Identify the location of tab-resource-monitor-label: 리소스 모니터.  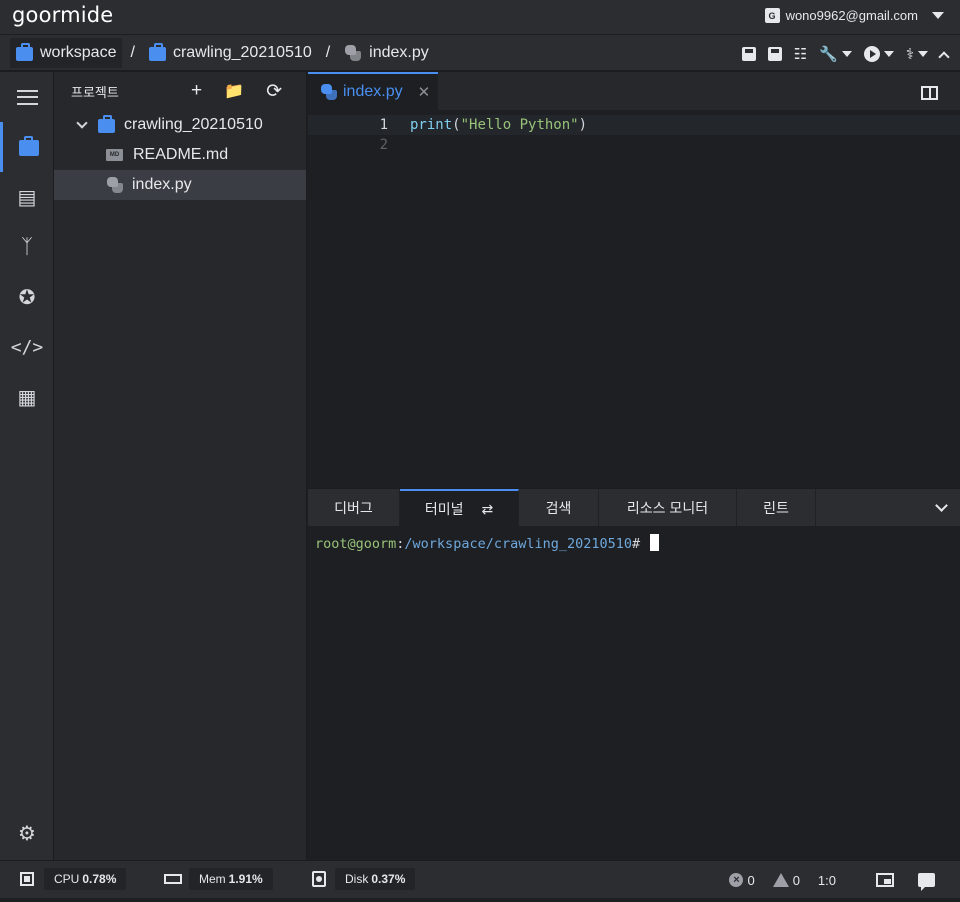
(667, 508).